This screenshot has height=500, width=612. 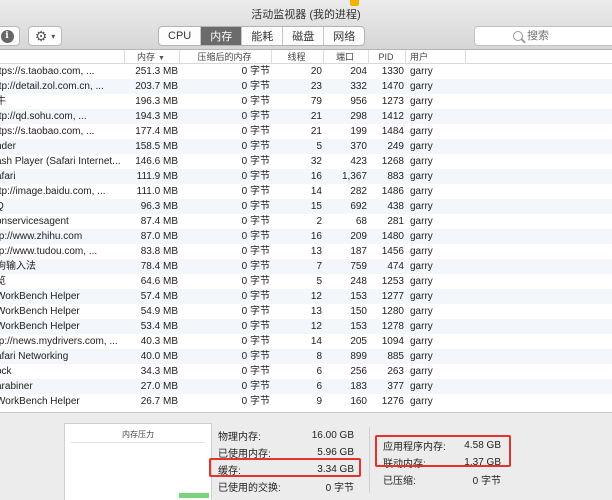 I want to click on tab-memory: 内存, so click(x=222, y=36).